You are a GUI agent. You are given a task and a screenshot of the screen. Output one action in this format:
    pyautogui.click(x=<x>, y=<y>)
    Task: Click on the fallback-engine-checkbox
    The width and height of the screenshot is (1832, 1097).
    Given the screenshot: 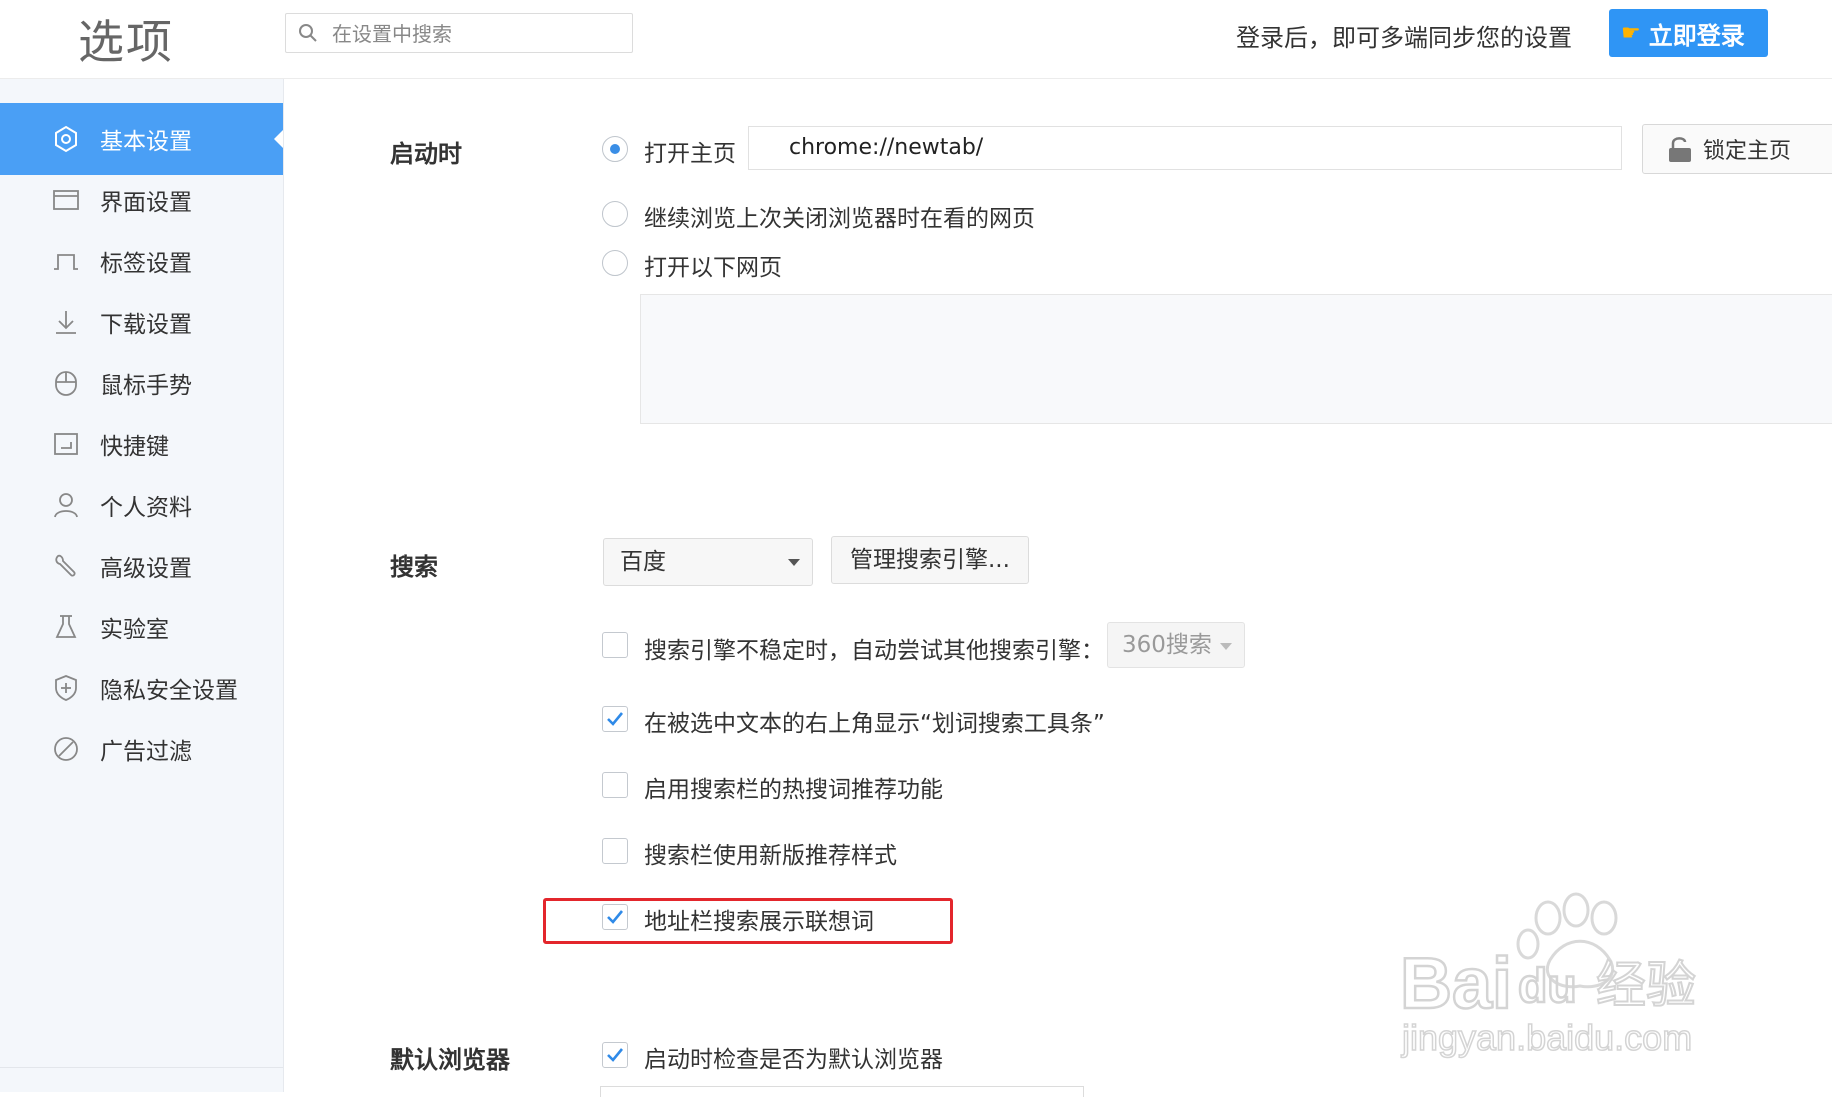 What is the action you would take?
    pyautogui.click(x=615, y=645)
    